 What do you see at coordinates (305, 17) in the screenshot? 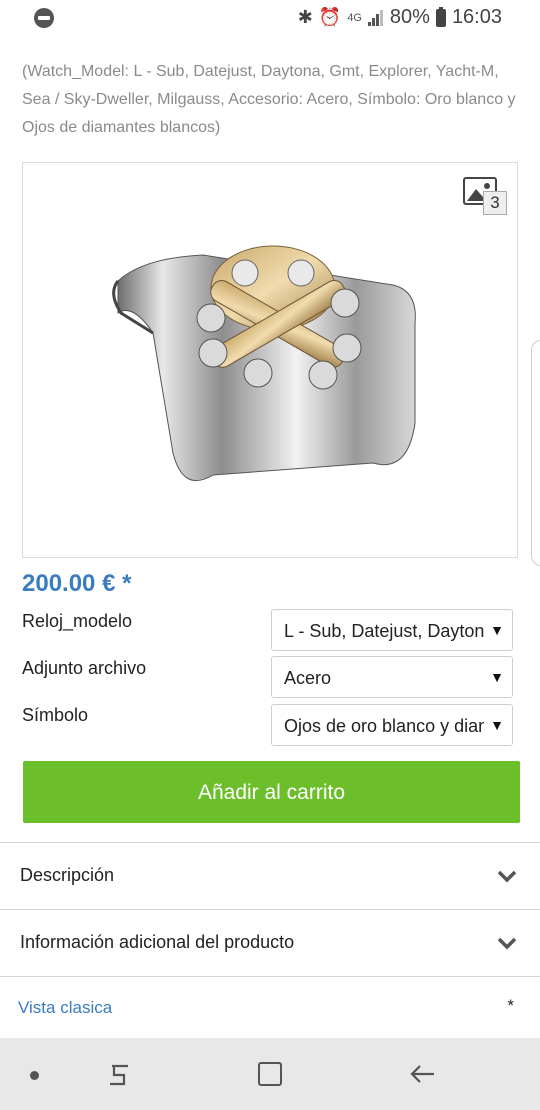
I see `bluetooth-icon: ✱` at bounding box center [305, 17].